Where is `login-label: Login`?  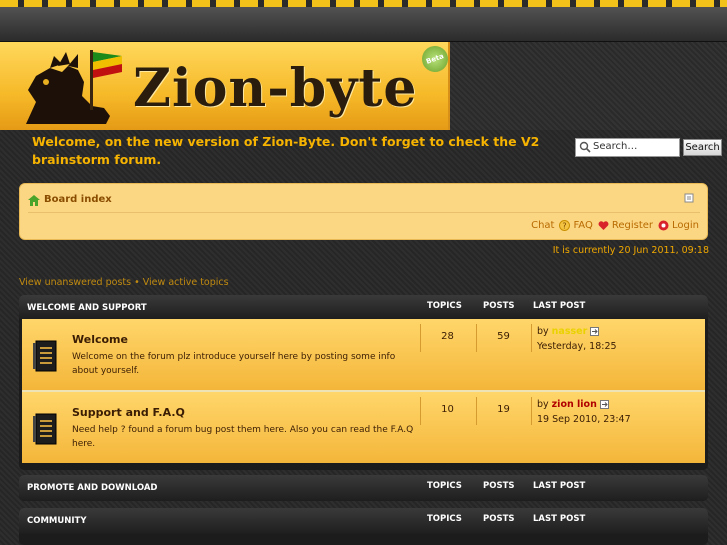
login-label: Login is located at coordinates (685, 225).